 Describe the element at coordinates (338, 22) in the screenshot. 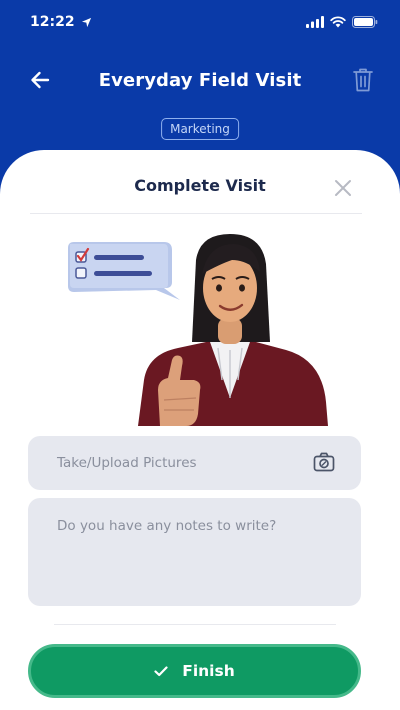

I see `wifi-icon` at that location.